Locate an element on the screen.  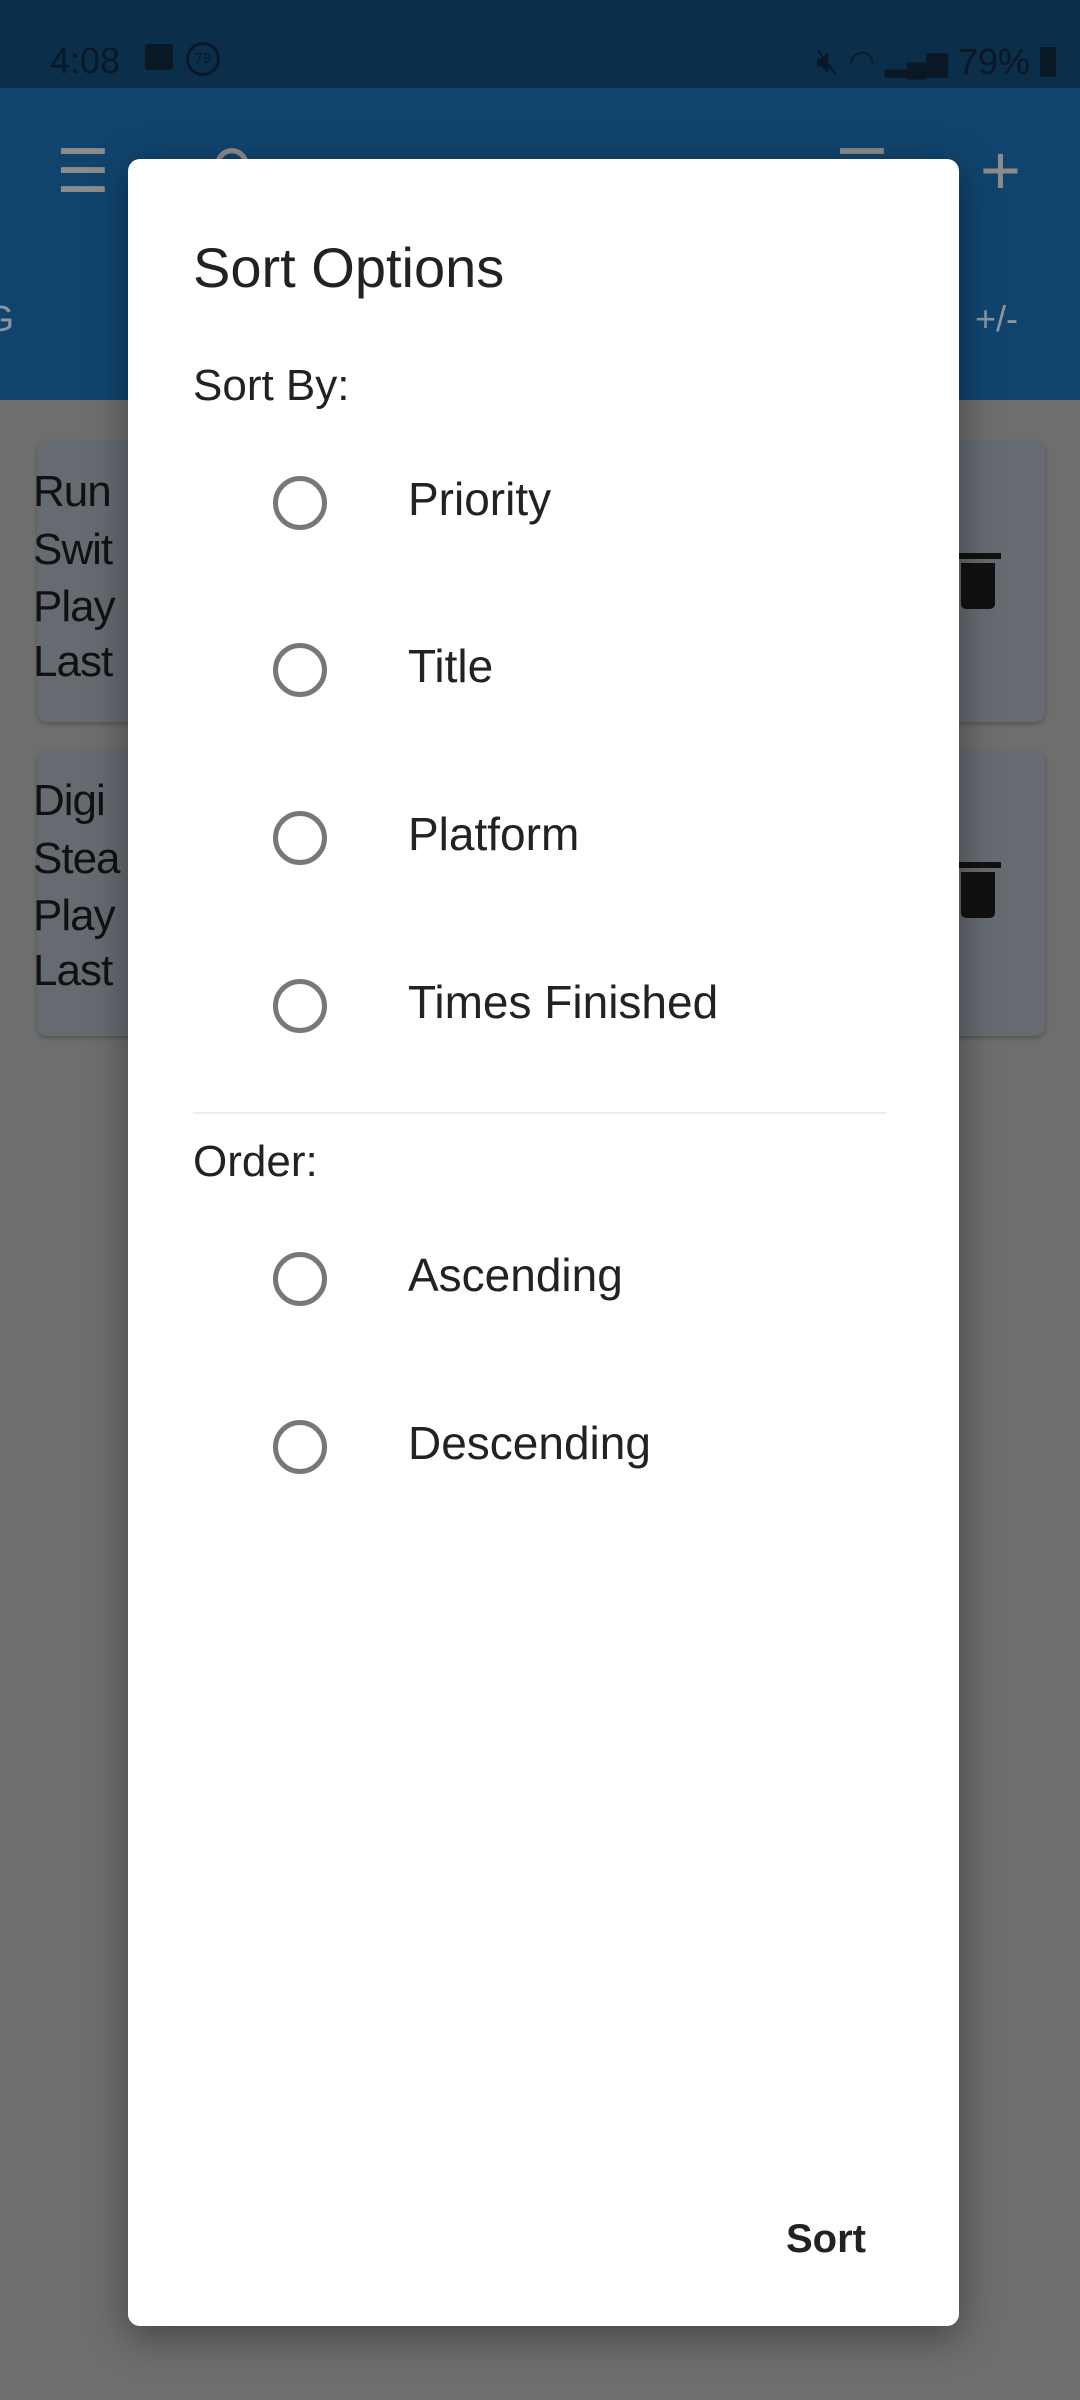
tab-plus-minus: +/- is located at coordinates (996, 319).